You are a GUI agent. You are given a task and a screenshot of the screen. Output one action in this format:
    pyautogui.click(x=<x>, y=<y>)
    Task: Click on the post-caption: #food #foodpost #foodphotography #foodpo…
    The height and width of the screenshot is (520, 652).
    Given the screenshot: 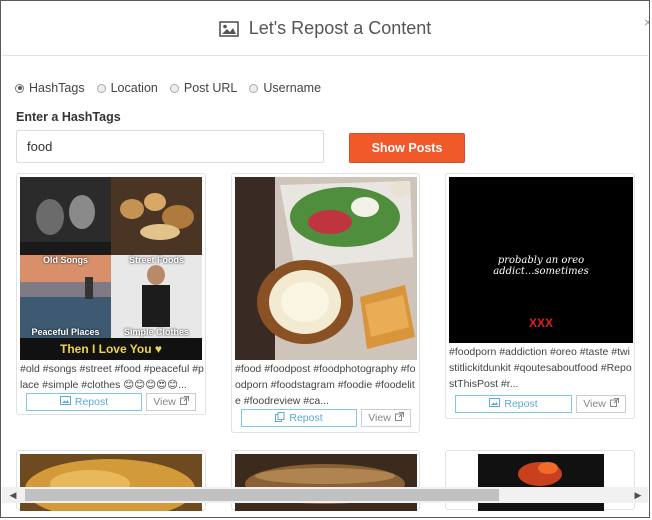 What is the action you would take?
    pyautogui.click(x=325, y=385)
    